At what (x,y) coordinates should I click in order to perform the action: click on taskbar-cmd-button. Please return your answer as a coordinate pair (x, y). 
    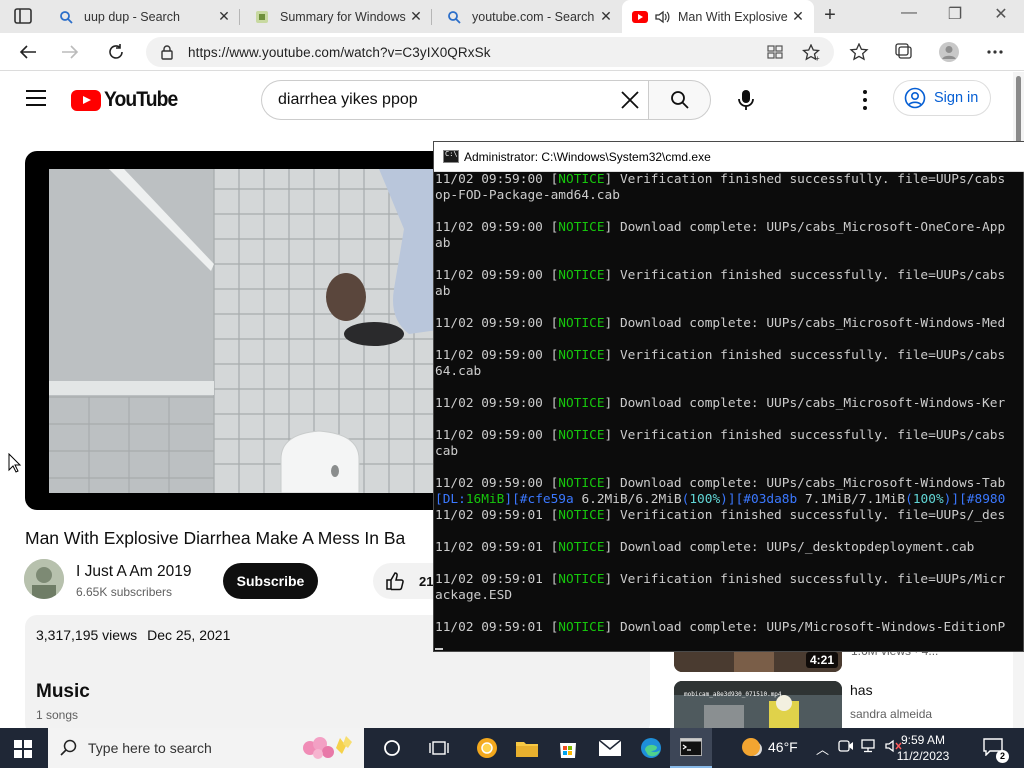
    Looking at the image, I should click on (691, 748).